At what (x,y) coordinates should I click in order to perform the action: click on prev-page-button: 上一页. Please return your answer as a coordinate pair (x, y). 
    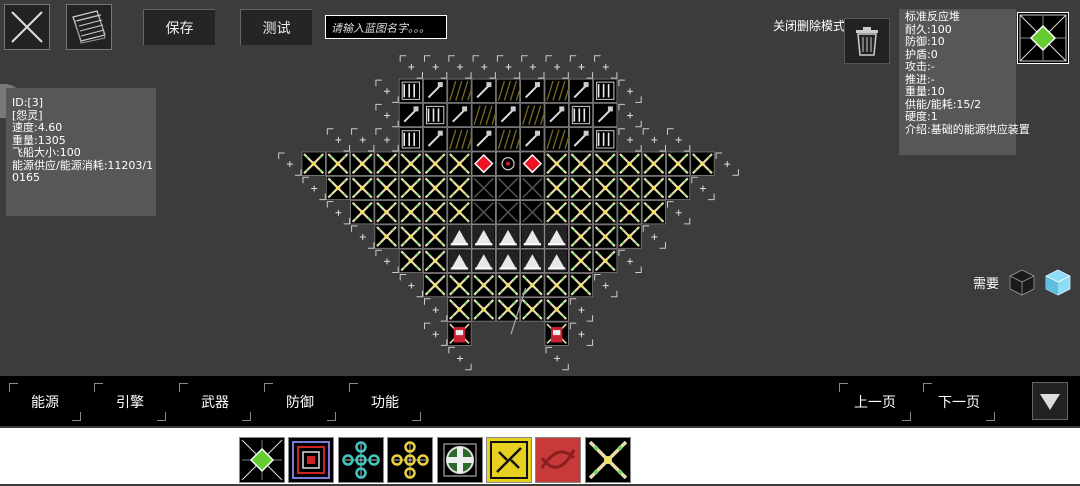
    Looking at the image, I should click on (875, 402).